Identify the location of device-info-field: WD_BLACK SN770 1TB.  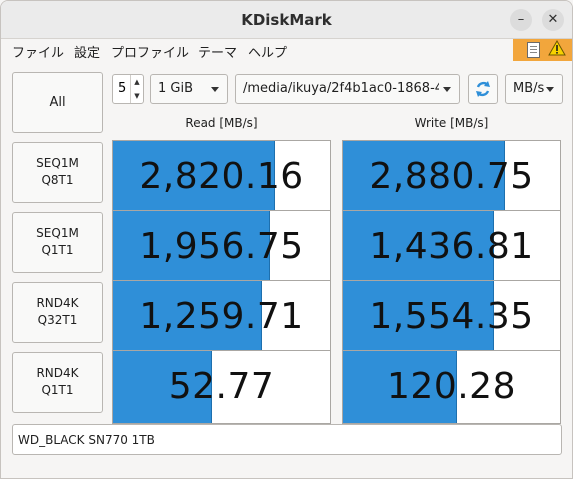
(287, 439).